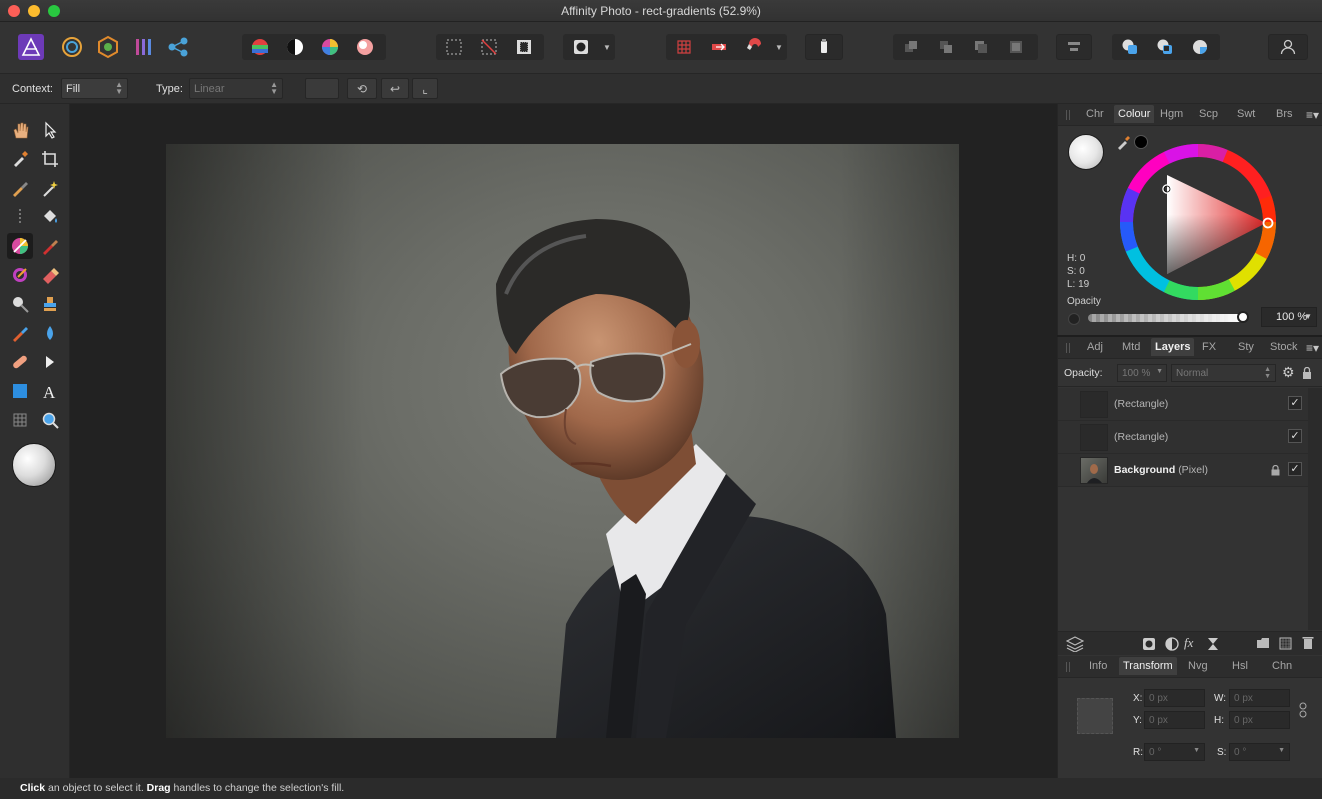 The height and width of the screenshot is (799, 1322). What do you see at coordinates (607, 47) in the screenshot?
I see `quick-mask-dropdown-icon: ▼` at bounding box center [607, 47].